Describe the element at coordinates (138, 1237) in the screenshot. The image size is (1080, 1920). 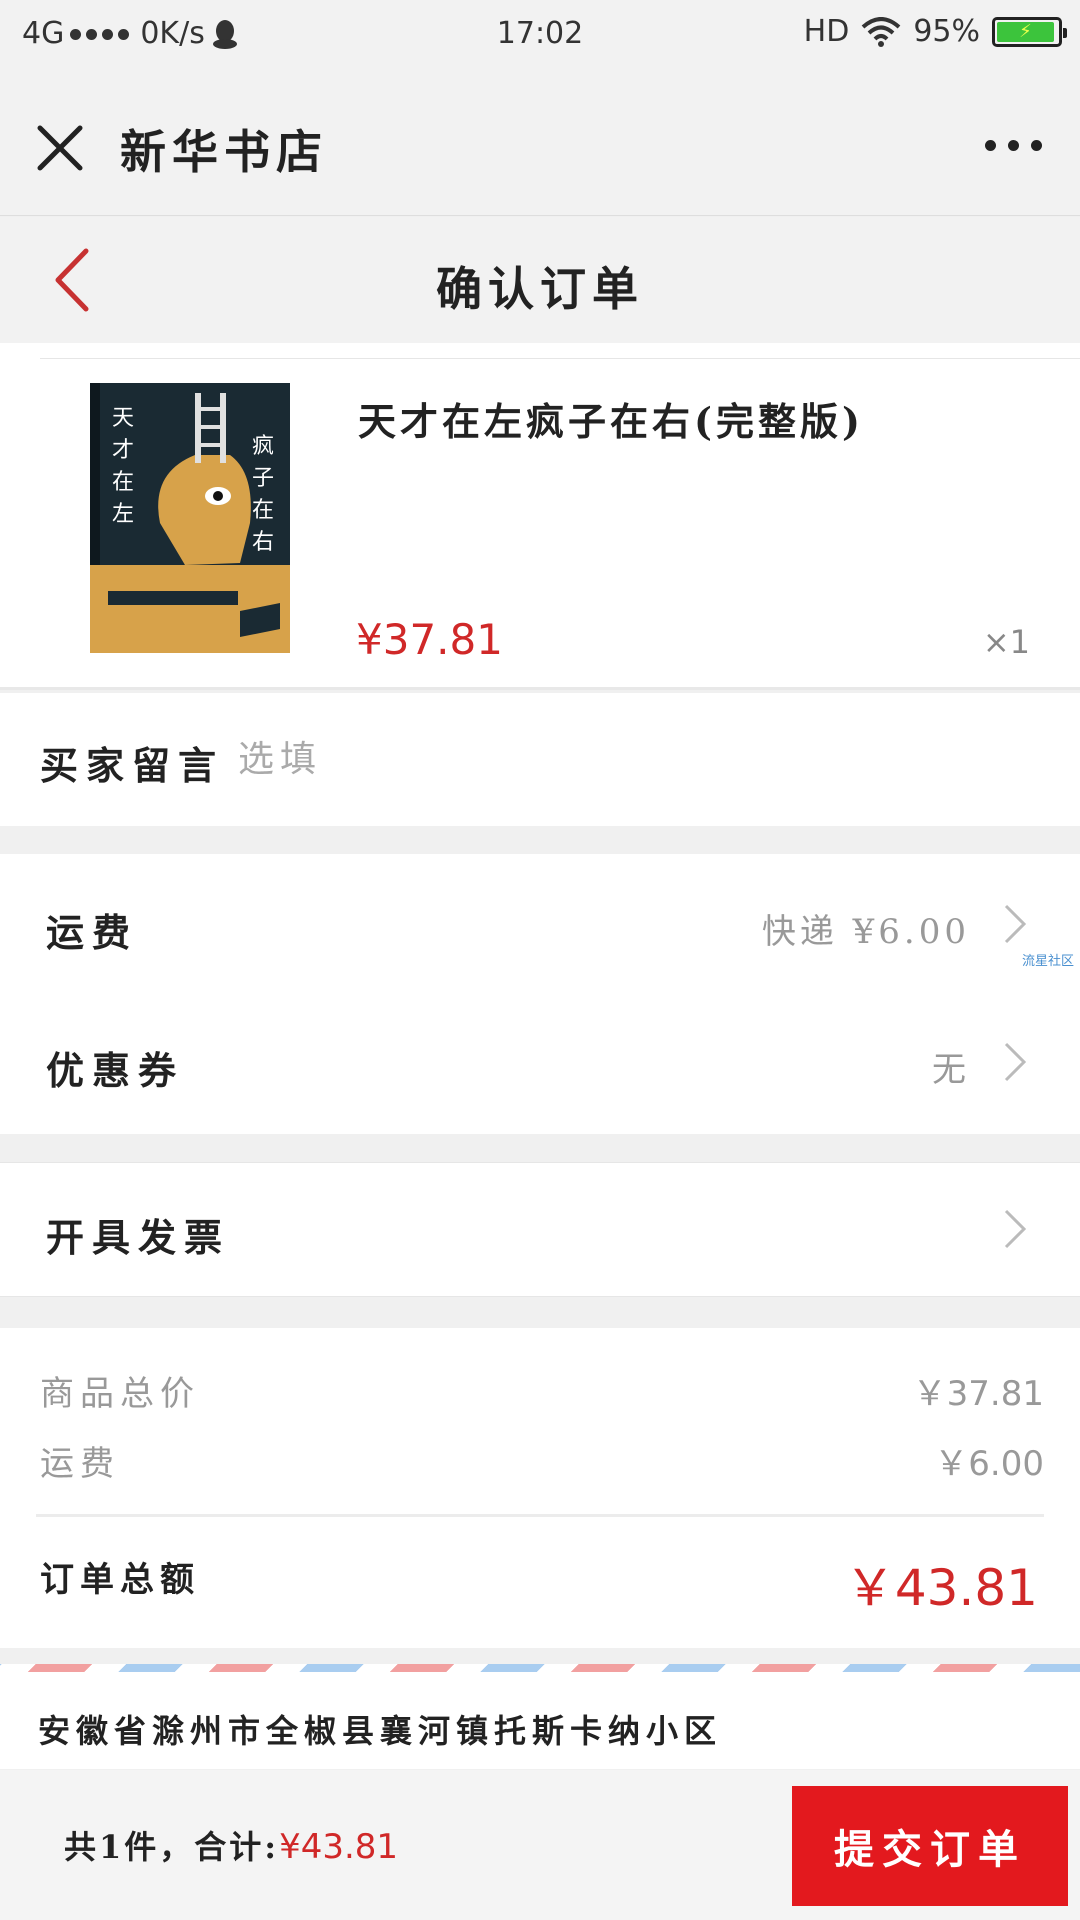
I see `invoice-label: 开具发票` at that location.